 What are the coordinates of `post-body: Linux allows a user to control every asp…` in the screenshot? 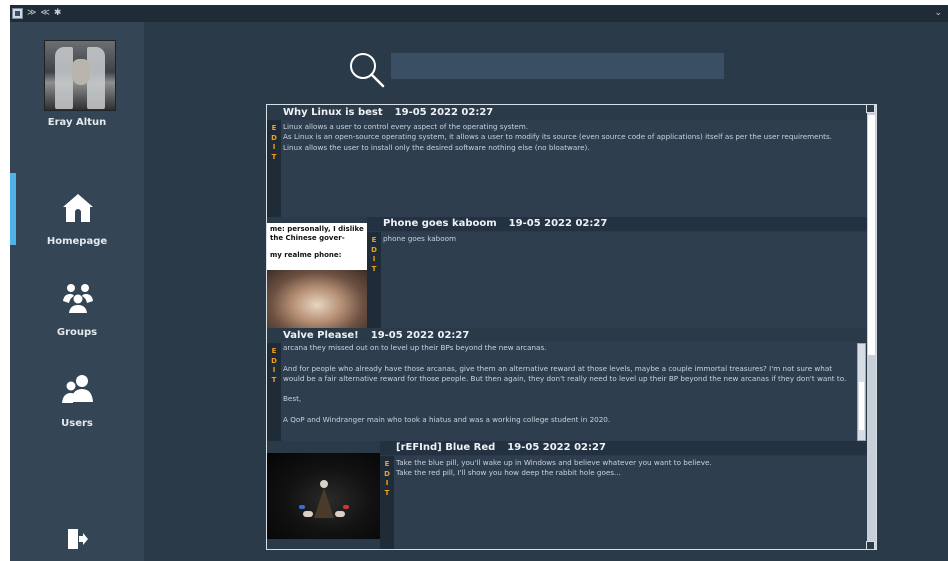 It's located at (574, 168).